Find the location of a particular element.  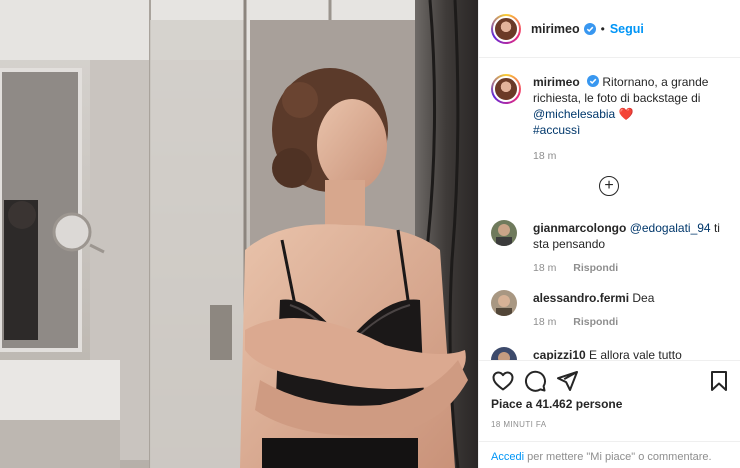

caption-mention: @michelesabia is located at coordinates (574, 114).